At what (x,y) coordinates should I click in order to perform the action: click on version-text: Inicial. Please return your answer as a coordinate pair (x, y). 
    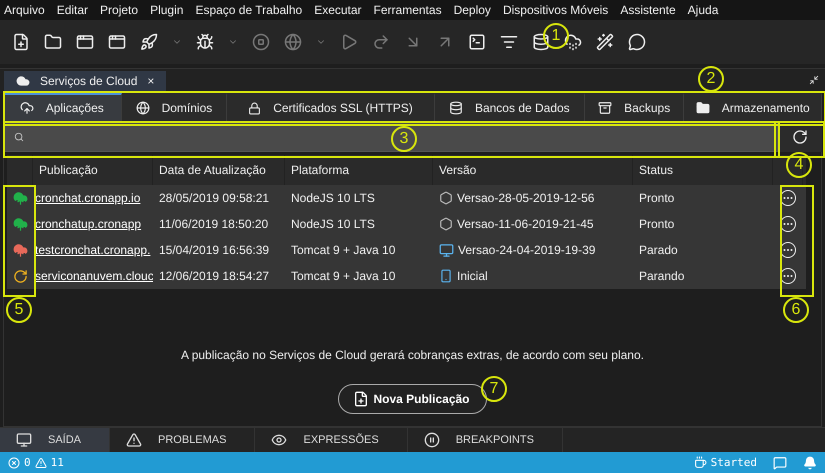
    Looking at the image, I should click on (472, 276).